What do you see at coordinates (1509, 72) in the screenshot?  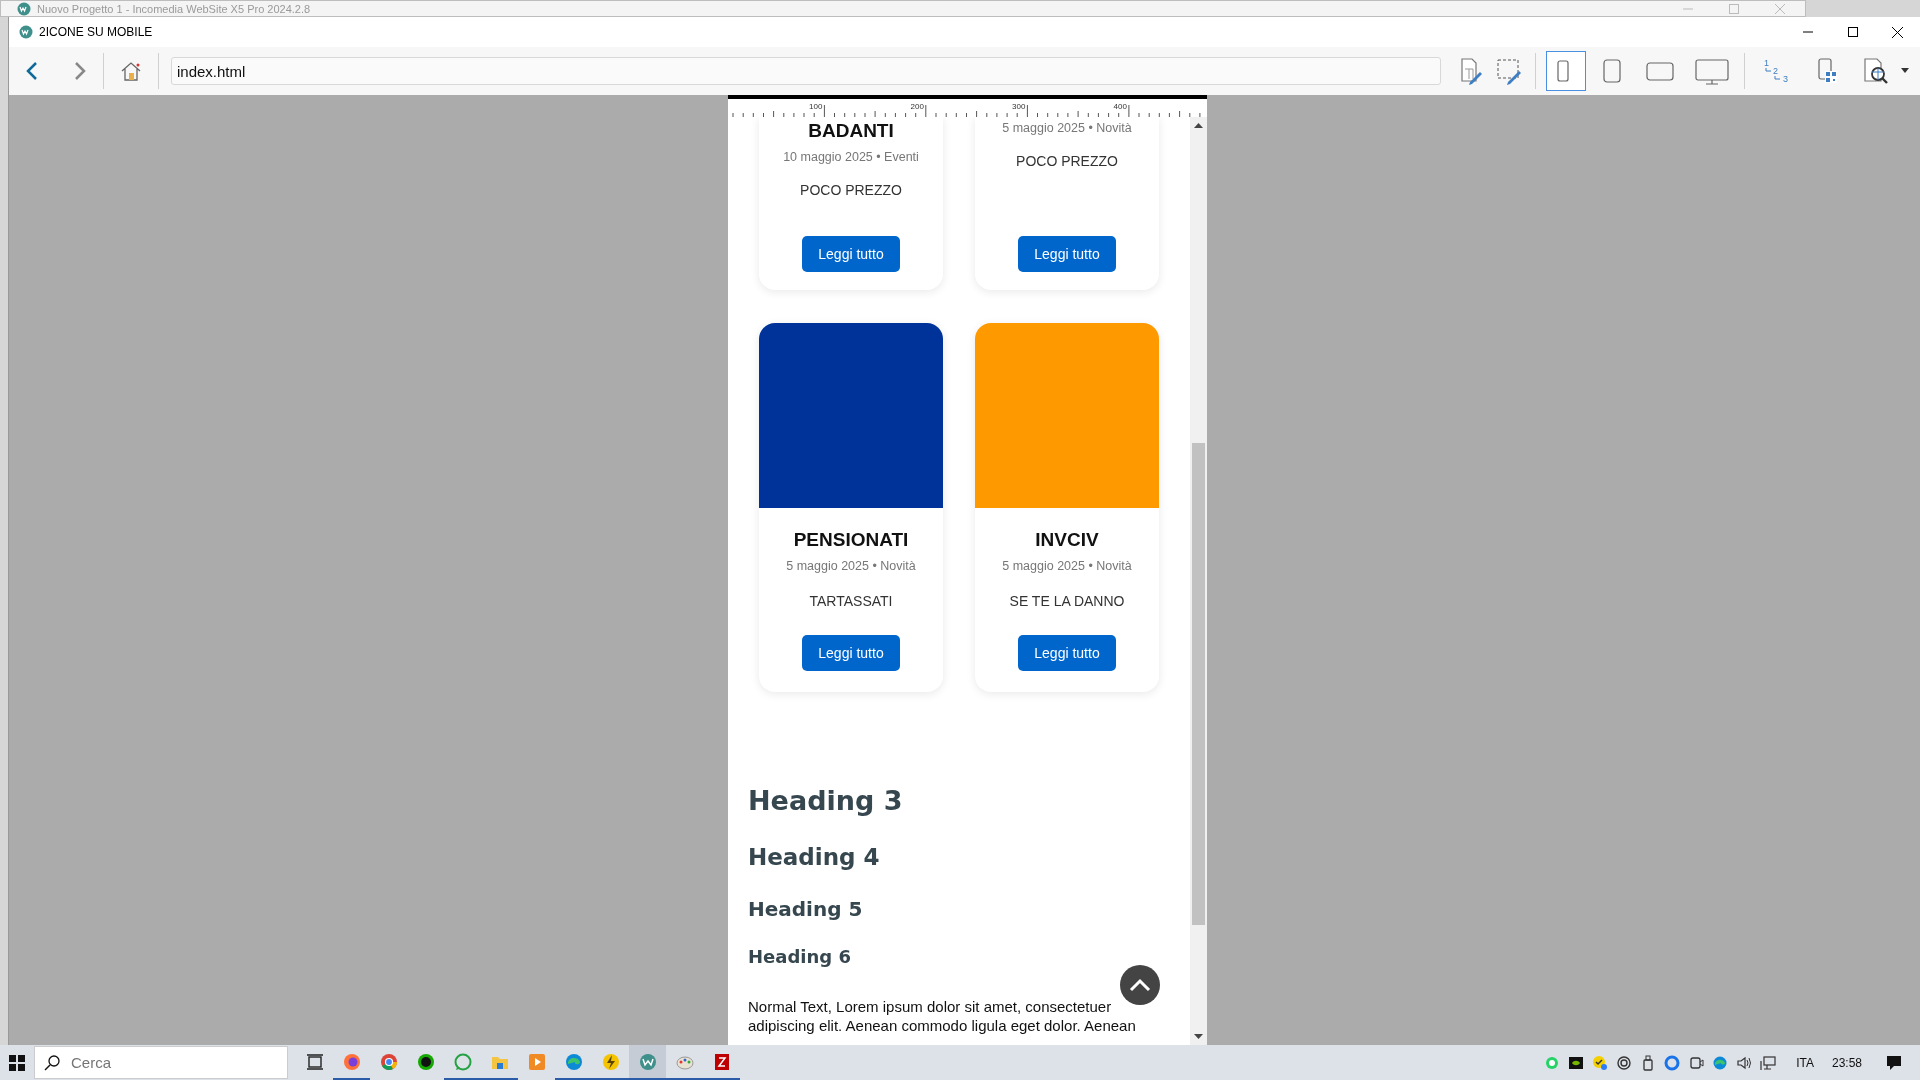 I see `select-edit-icon` at bounding box center [1509, 72].